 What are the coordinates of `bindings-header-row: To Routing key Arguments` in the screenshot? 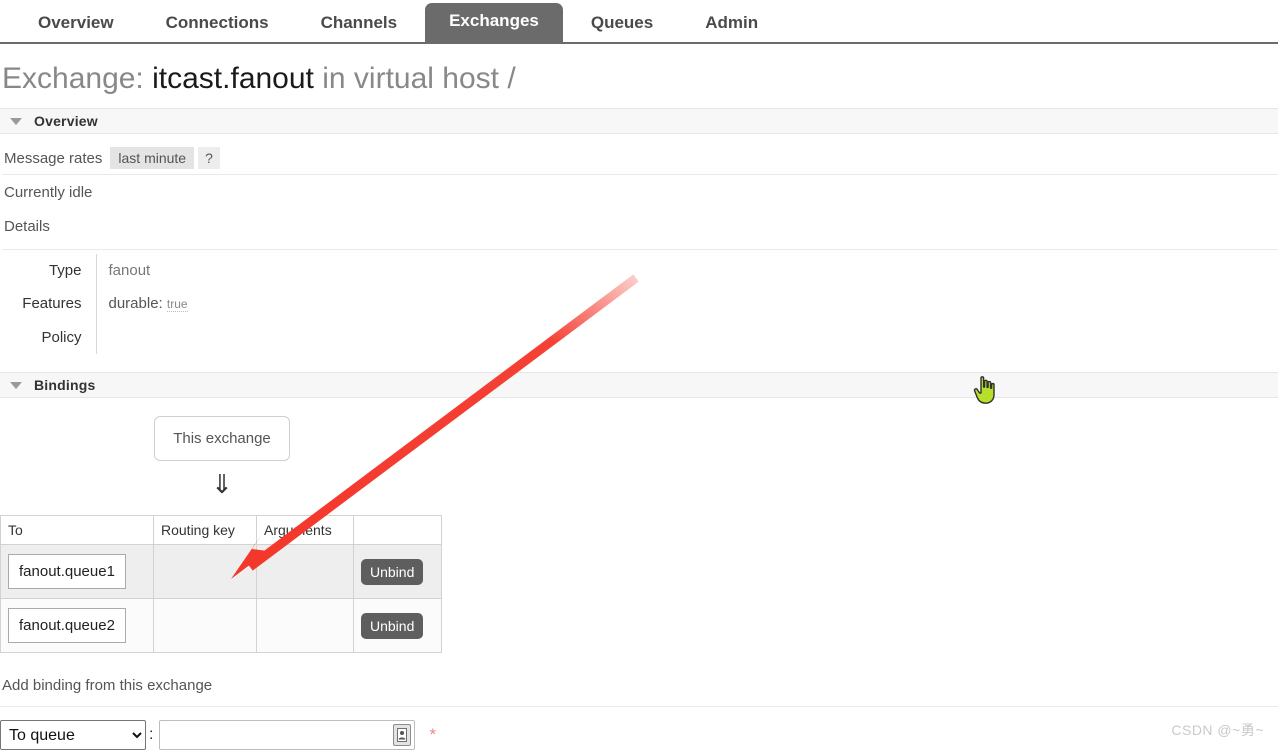 It's located at (221, 530).